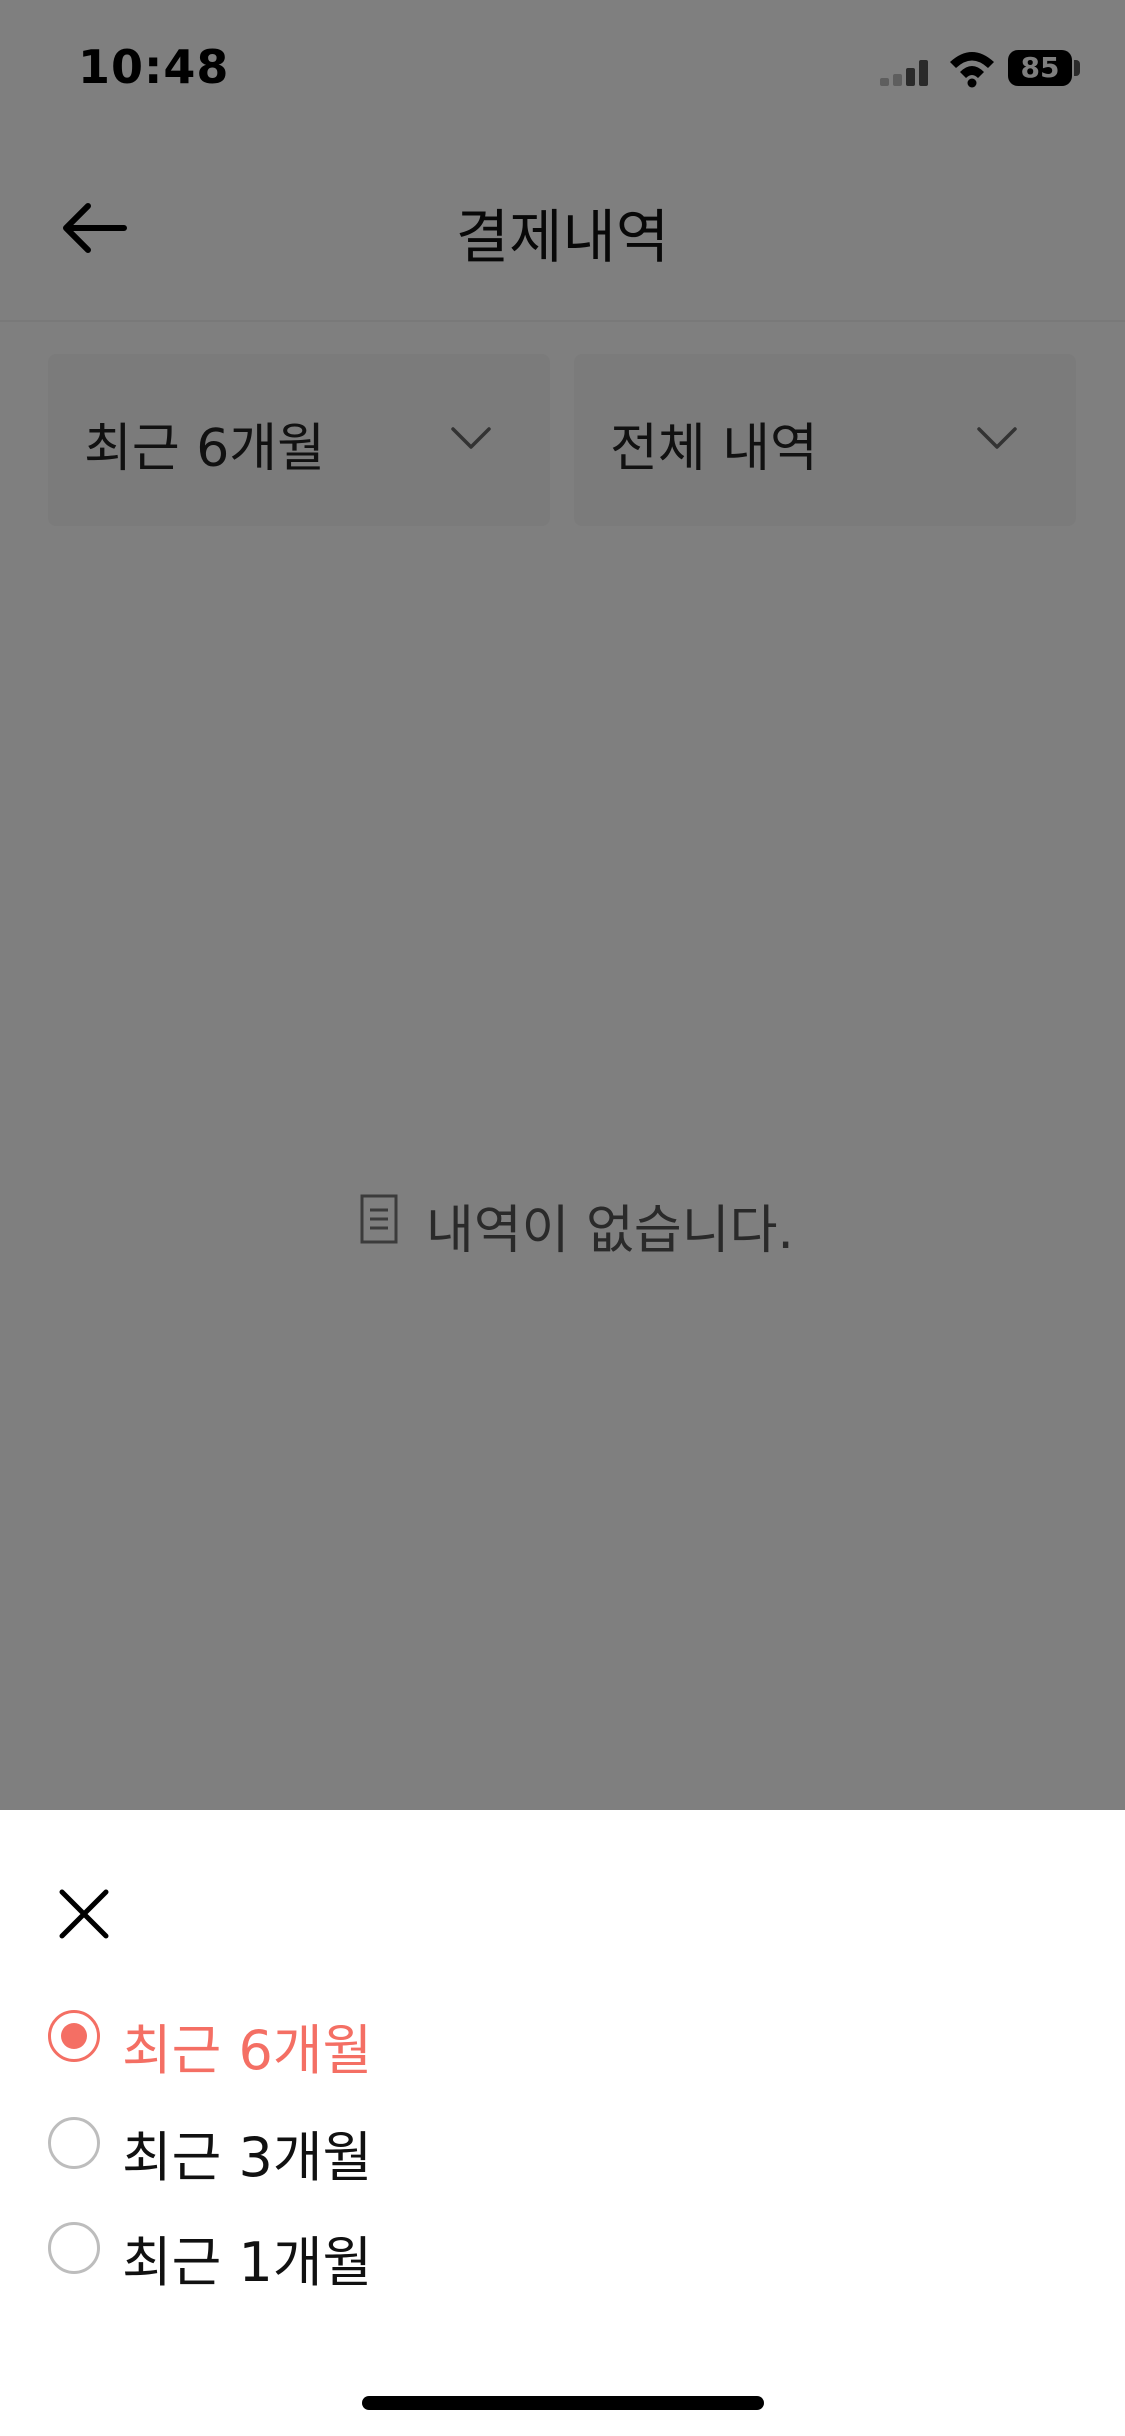 The image size is (1125, 2436). Describe the element at coordinates (563, 2403) in the screenshot. I see `home-indicator` at that location.